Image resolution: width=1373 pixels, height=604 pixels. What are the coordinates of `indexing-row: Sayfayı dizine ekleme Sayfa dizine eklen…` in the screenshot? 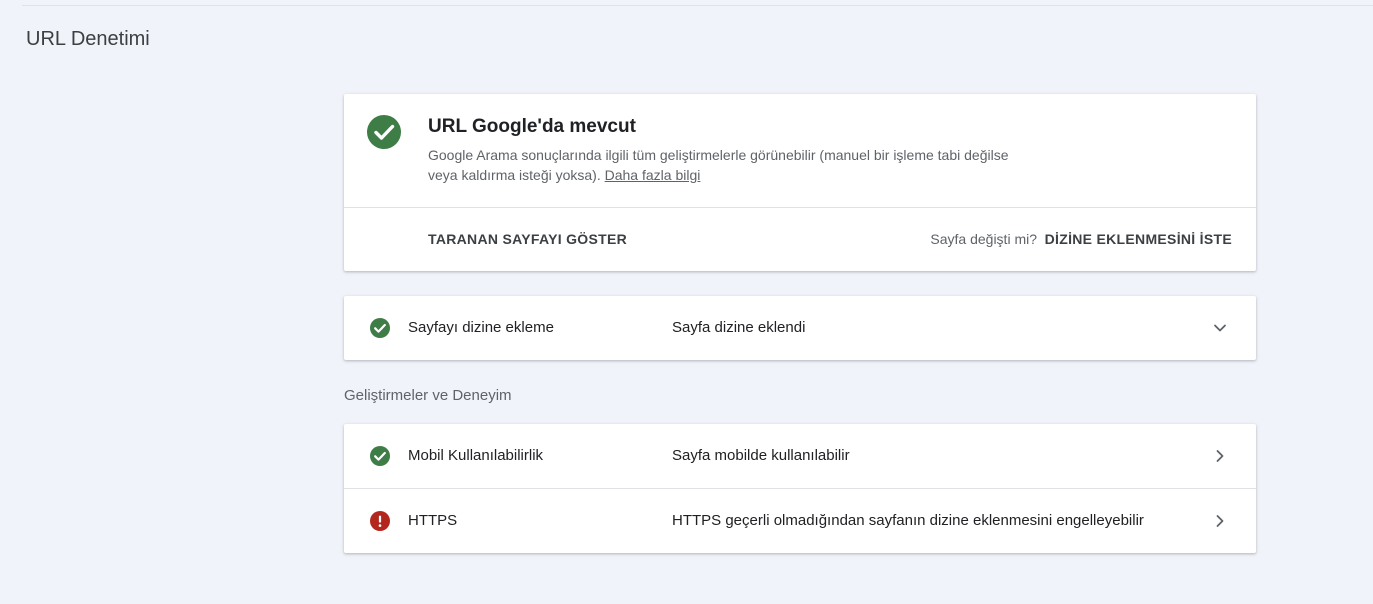 It's located at (800, 328).